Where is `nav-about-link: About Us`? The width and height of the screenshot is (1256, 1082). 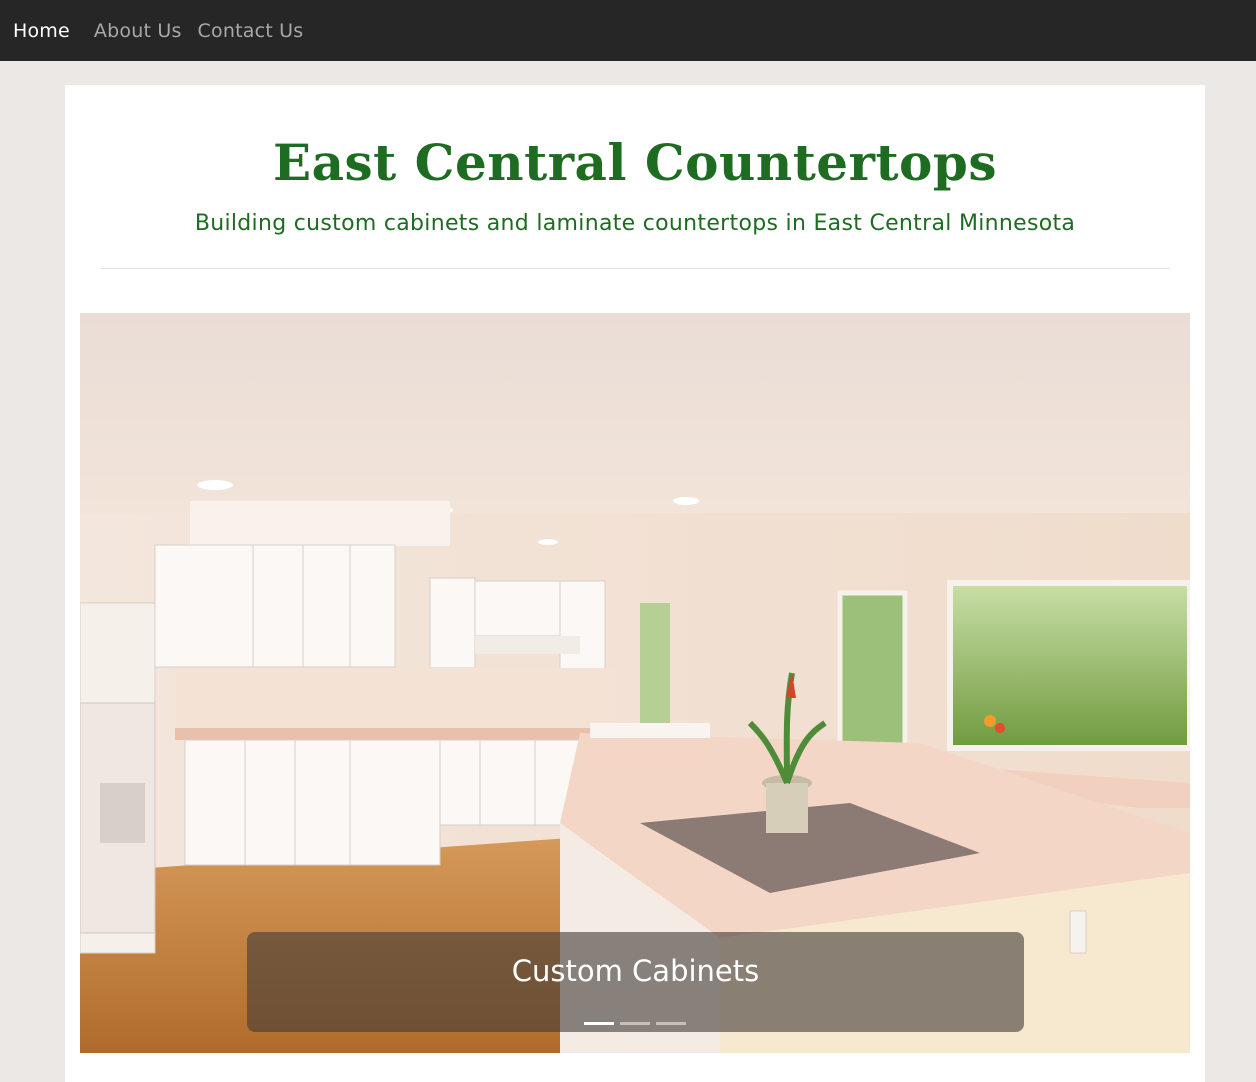 nav-about-link: About Us is located at coordinates (138, 31).